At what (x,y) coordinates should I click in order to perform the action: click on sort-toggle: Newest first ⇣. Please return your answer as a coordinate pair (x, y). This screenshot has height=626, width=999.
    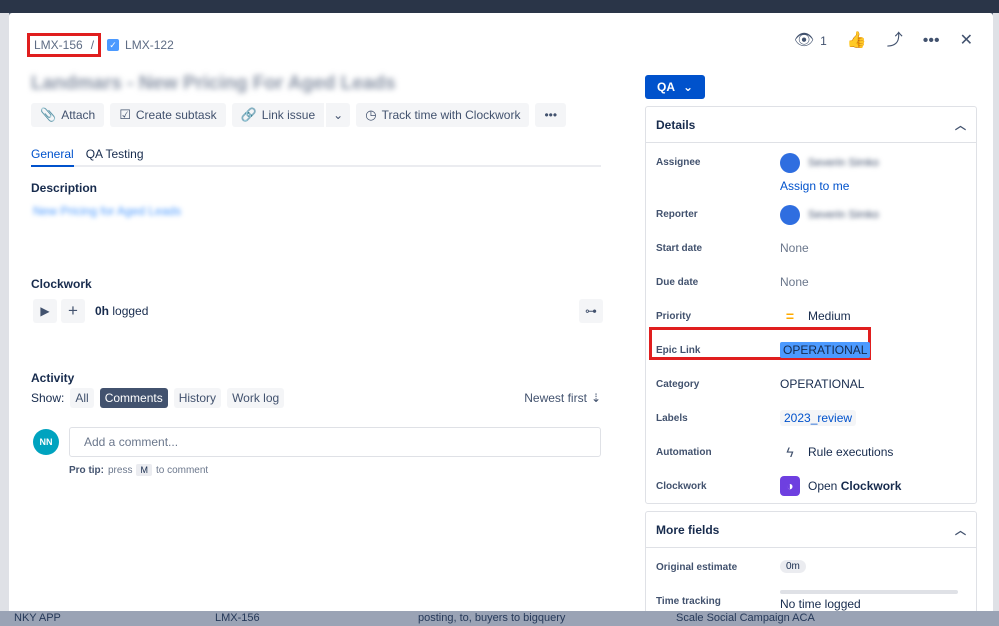
    Looking at the image, I should click on (562, 398).